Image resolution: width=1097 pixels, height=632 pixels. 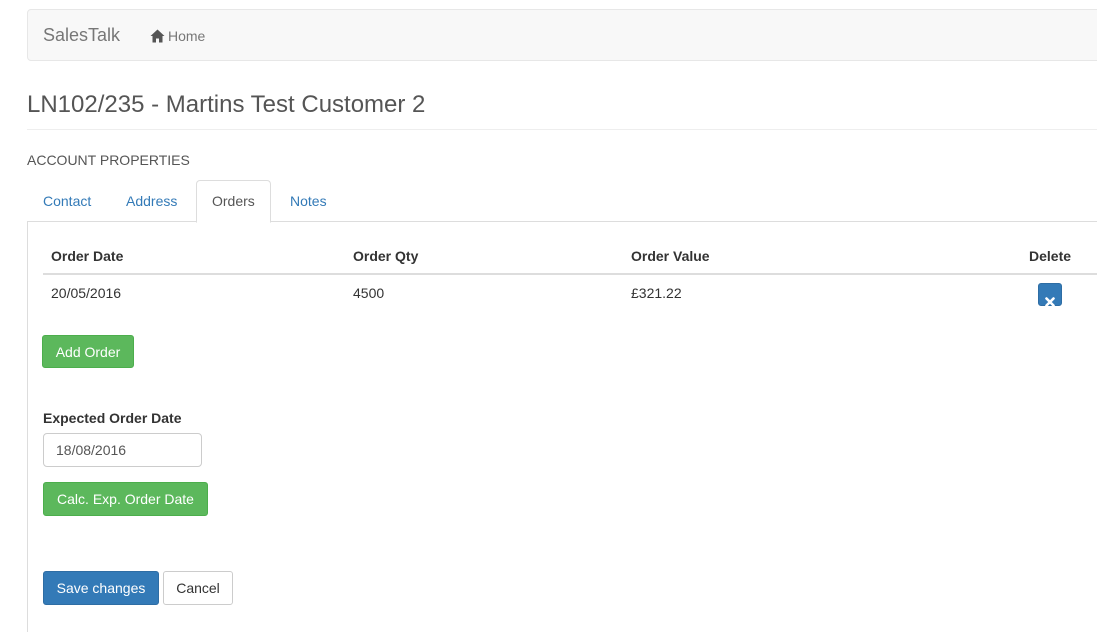 What do you see at coordinates (122, 450) in the screenshot?
I see `expected-order-date-input` at bounding box center [122, 450].